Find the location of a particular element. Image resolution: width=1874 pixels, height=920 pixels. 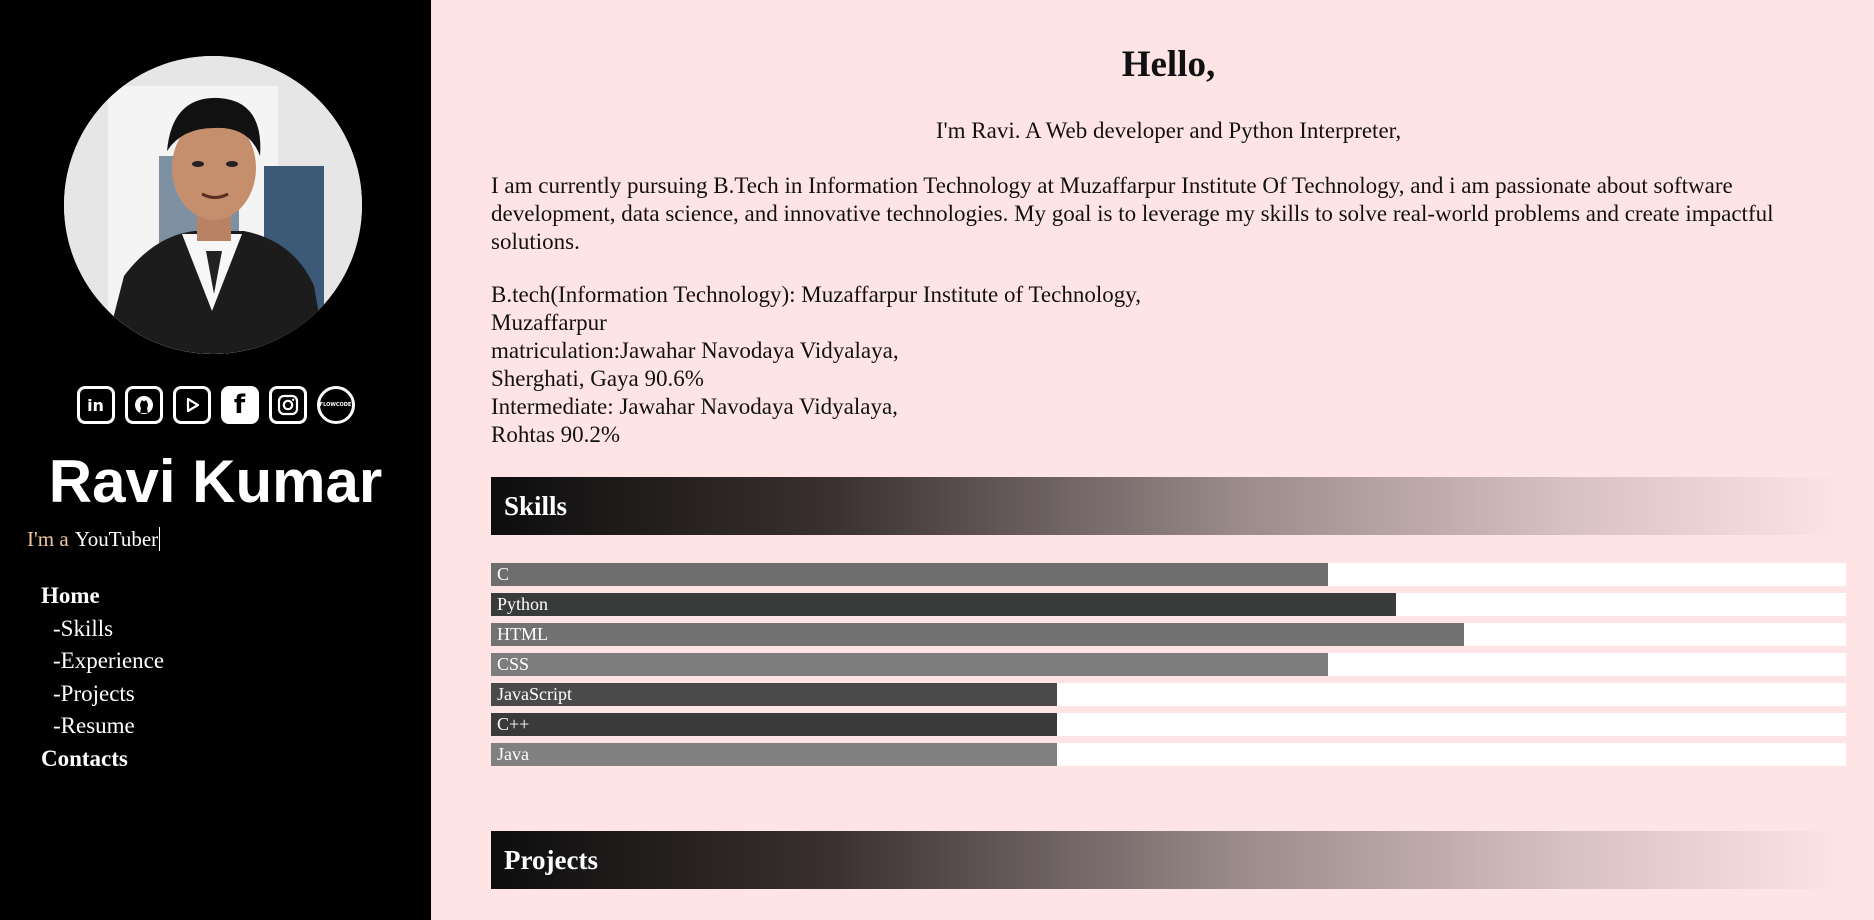

skill-bar: CSS is located at coordinates (1168, 664).